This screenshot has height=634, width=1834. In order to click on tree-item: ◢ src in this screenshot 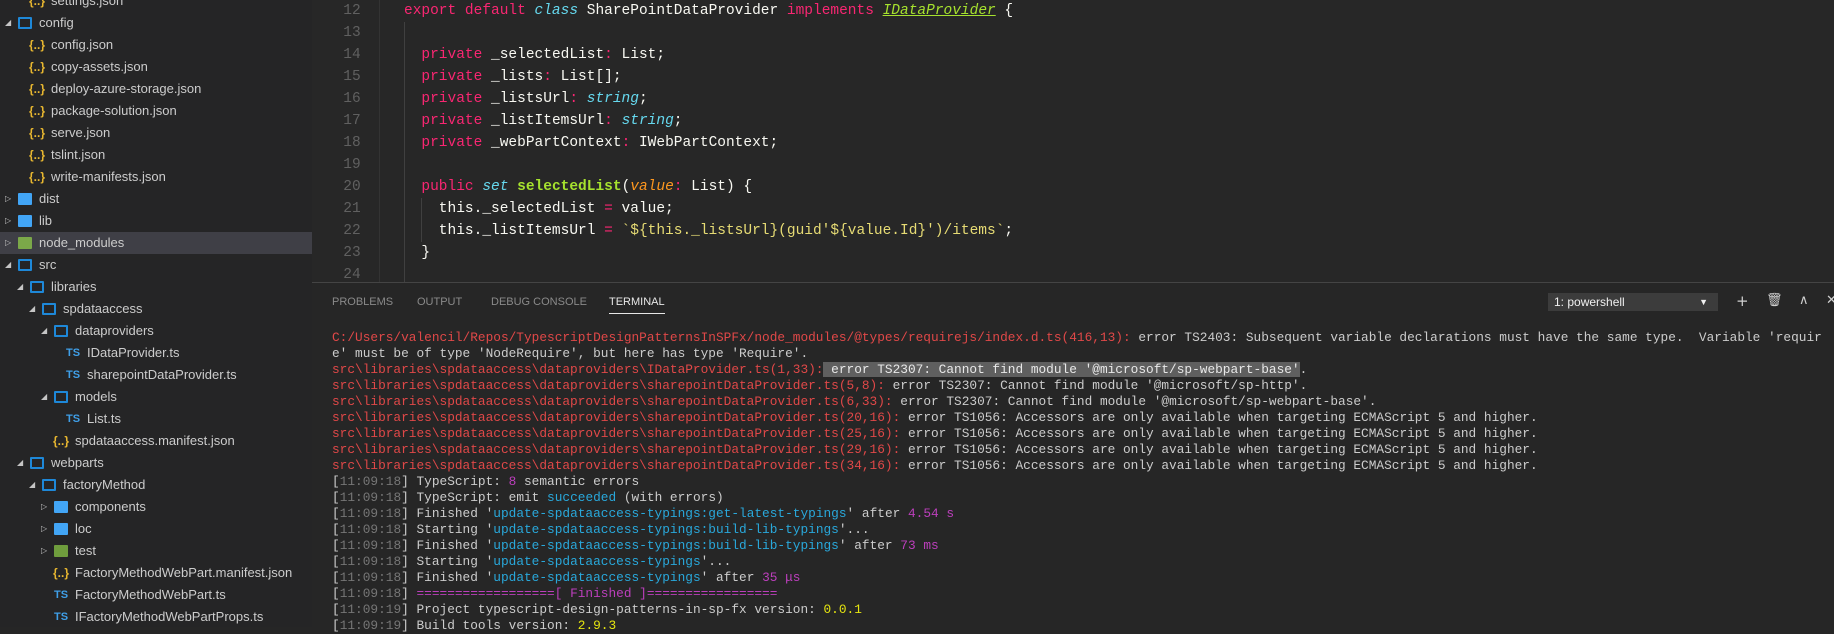, I will do `click(156, 265)`.